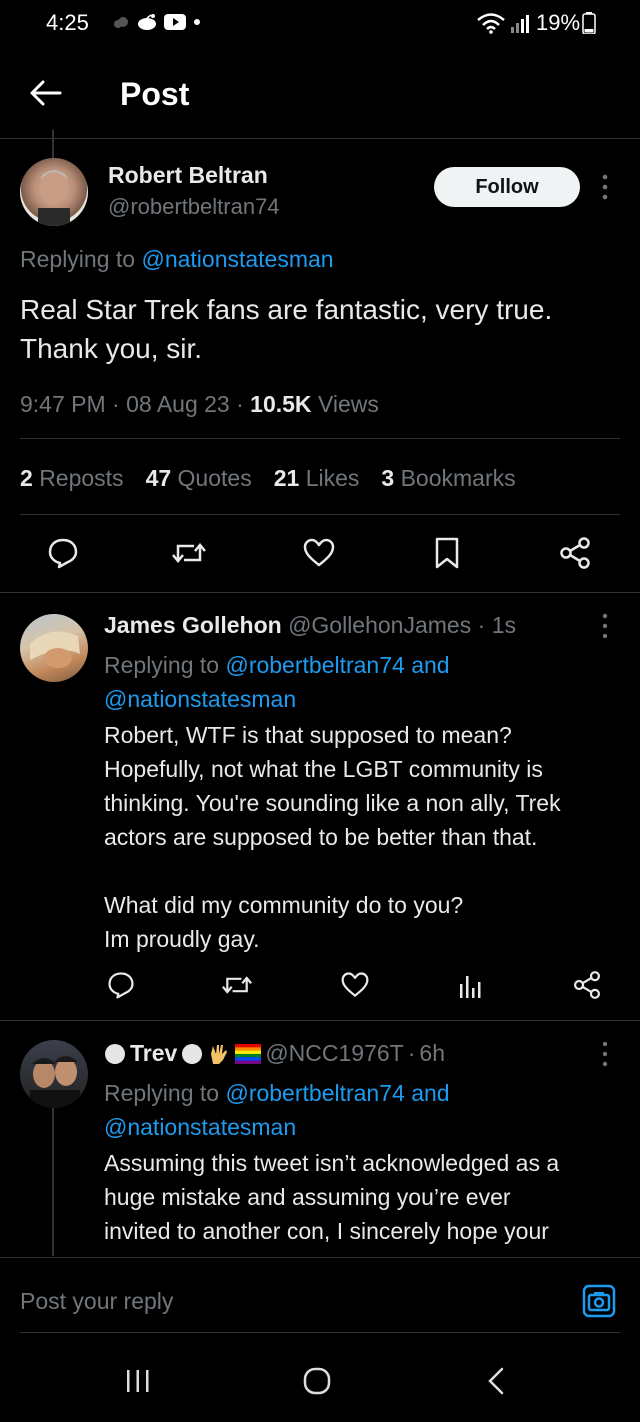  I want to click on camera-button, so click(599, 1301).